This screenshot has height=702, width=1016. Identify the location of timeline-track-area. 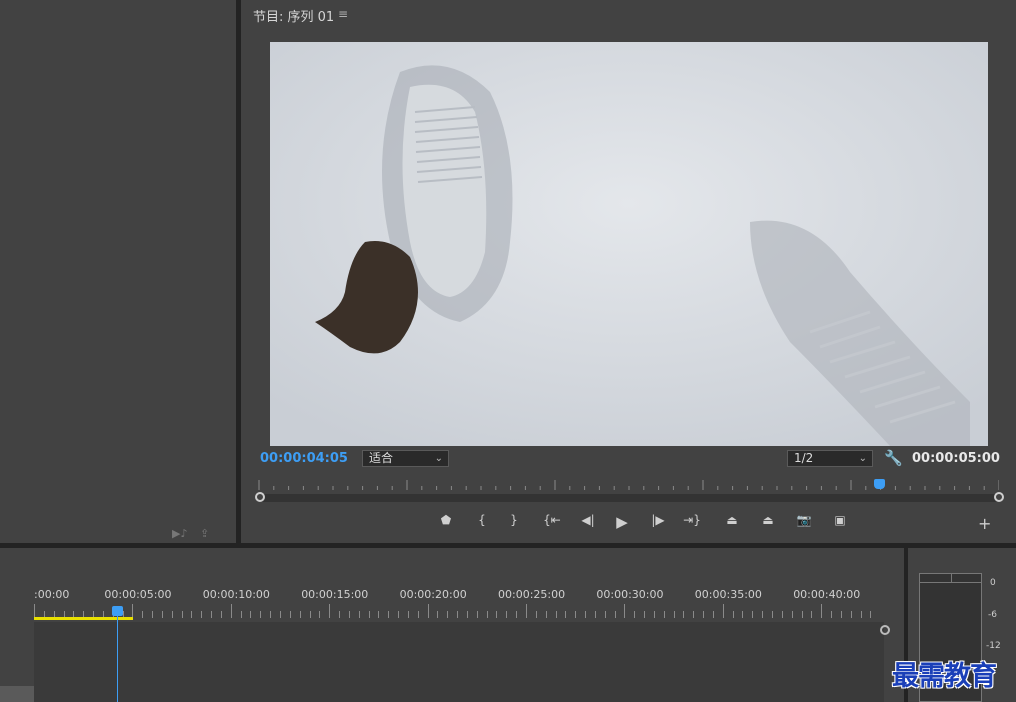
(459, 662).